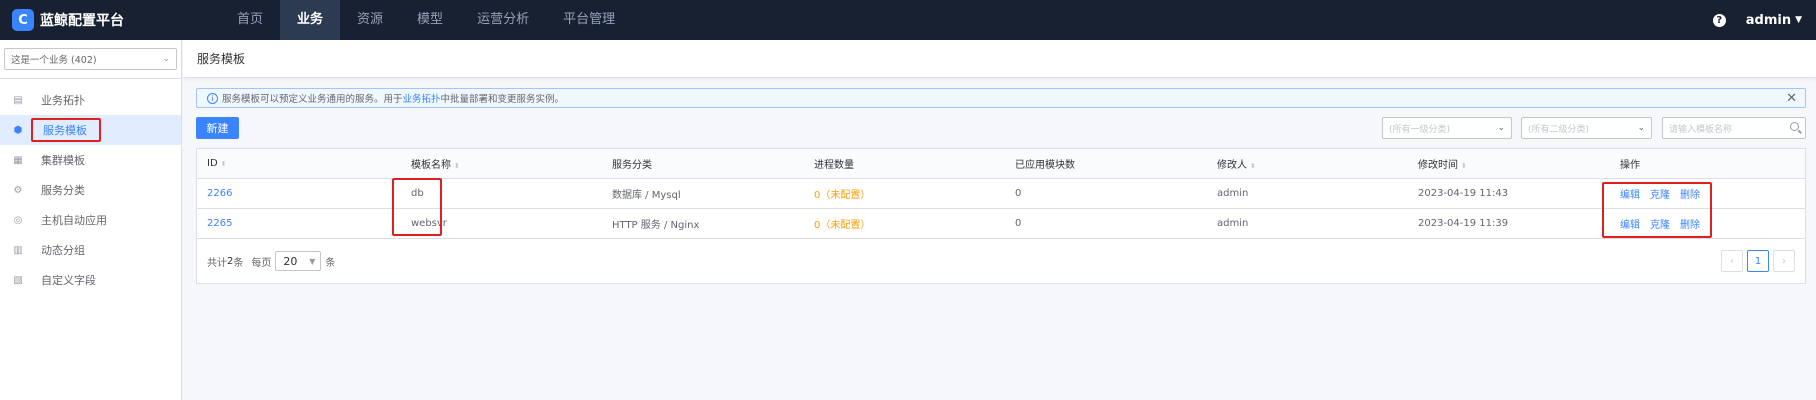 This screenshot has height=400, width=1816. I want to click on search-placeholder: 请输入模板名称, so click(1701, 129).